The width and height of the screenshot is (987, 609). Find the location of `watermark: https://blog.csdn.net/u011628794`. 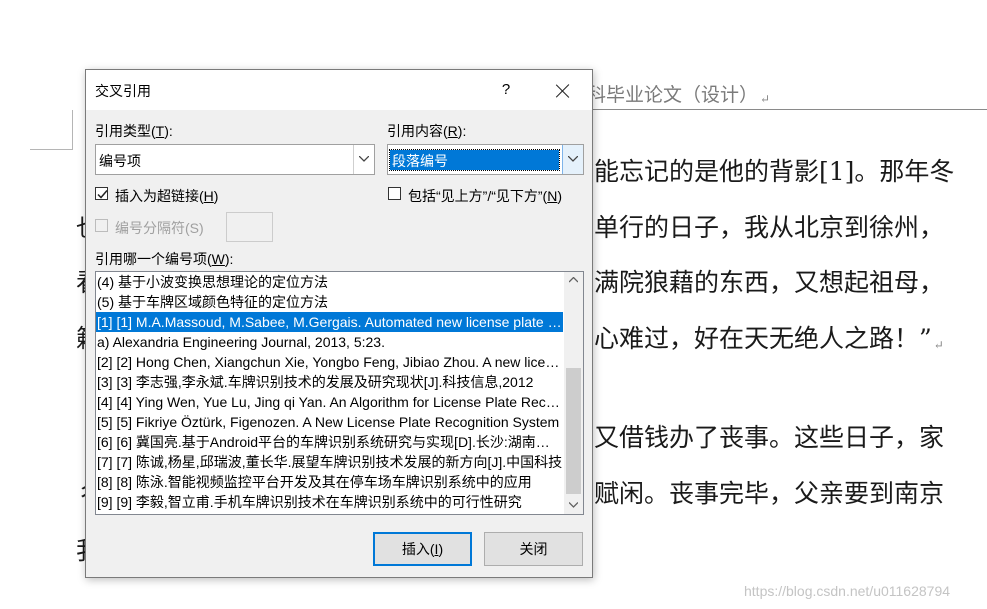

watermark: https://blog.csdn.net/u011628794 is located at coordinates (847, 591).